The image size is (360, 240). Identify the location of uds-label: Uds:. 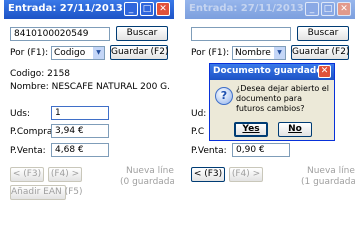
(20, 114).